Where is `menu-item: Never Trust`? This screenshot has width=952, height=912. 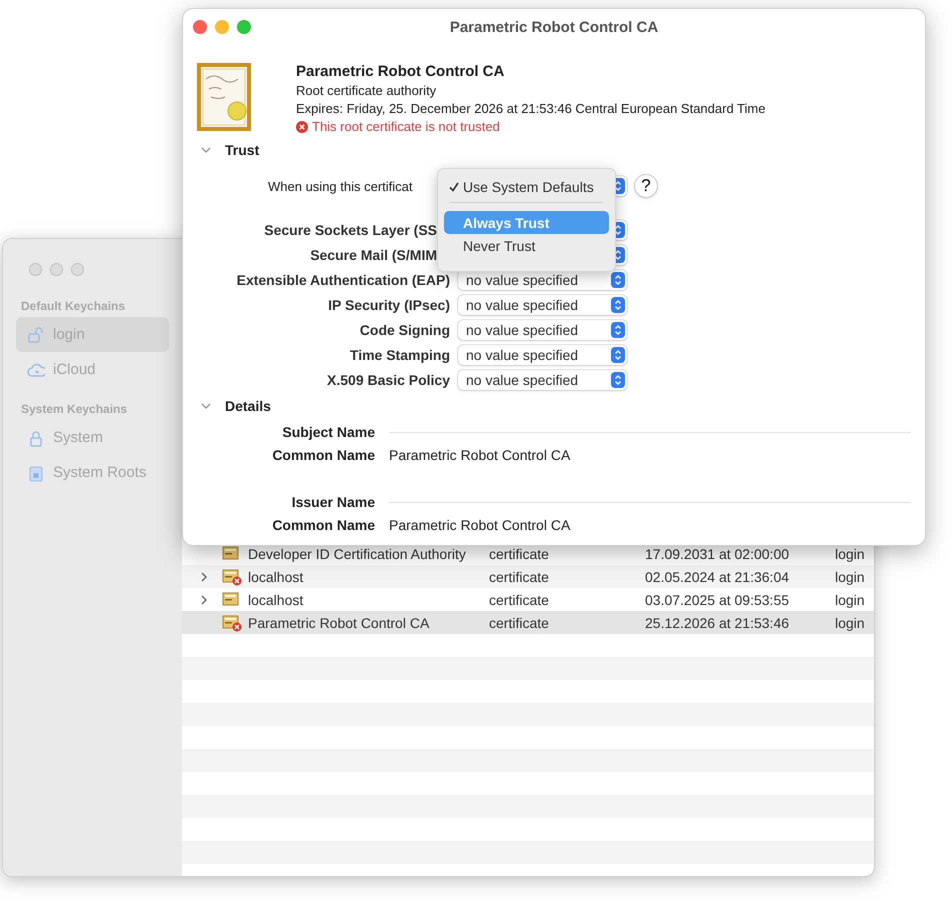
menu-item: Never Trust is located at coordinates (526, 245).